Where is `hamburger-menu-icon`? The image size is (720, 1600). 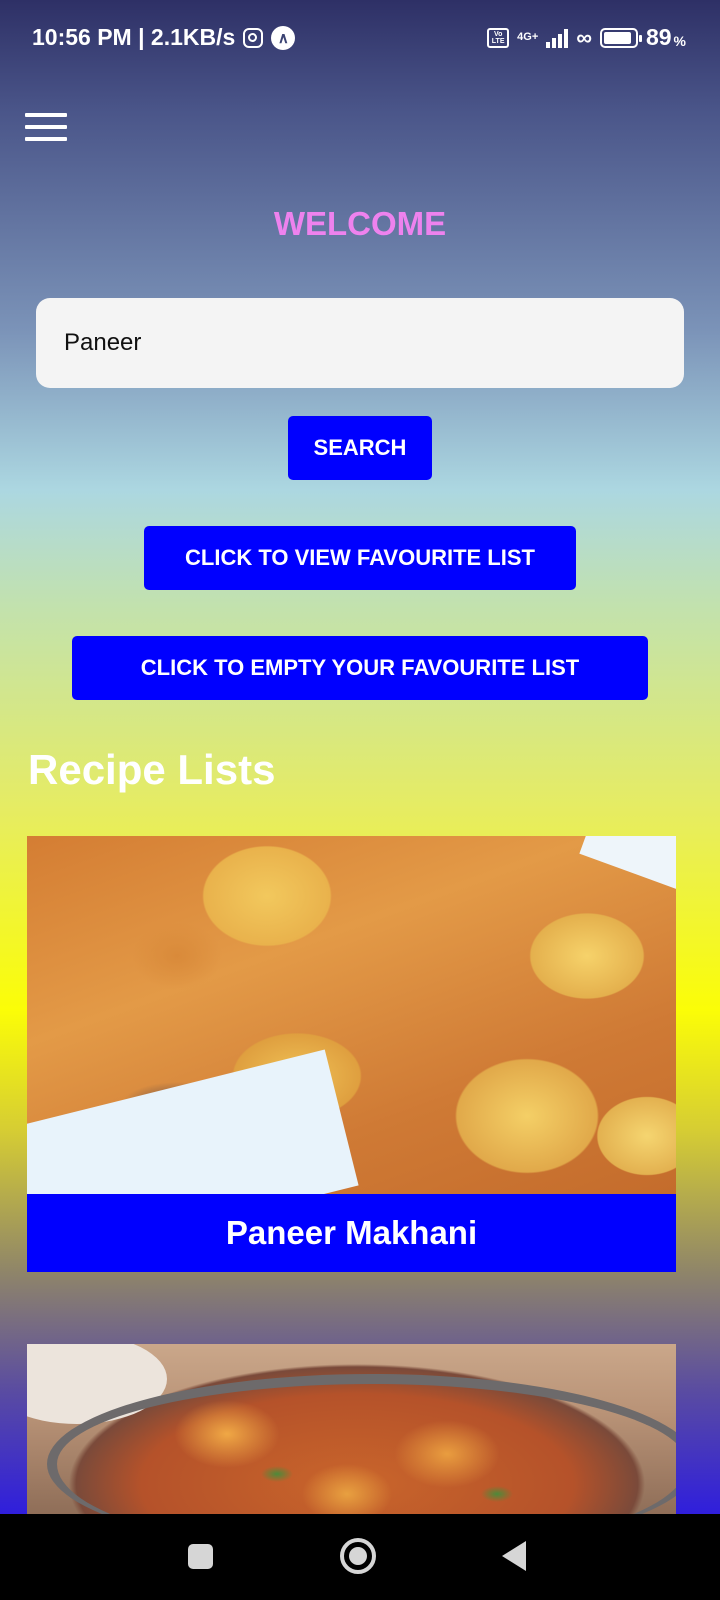
hamburger-menu-icon is located at coordinates (46, 128).